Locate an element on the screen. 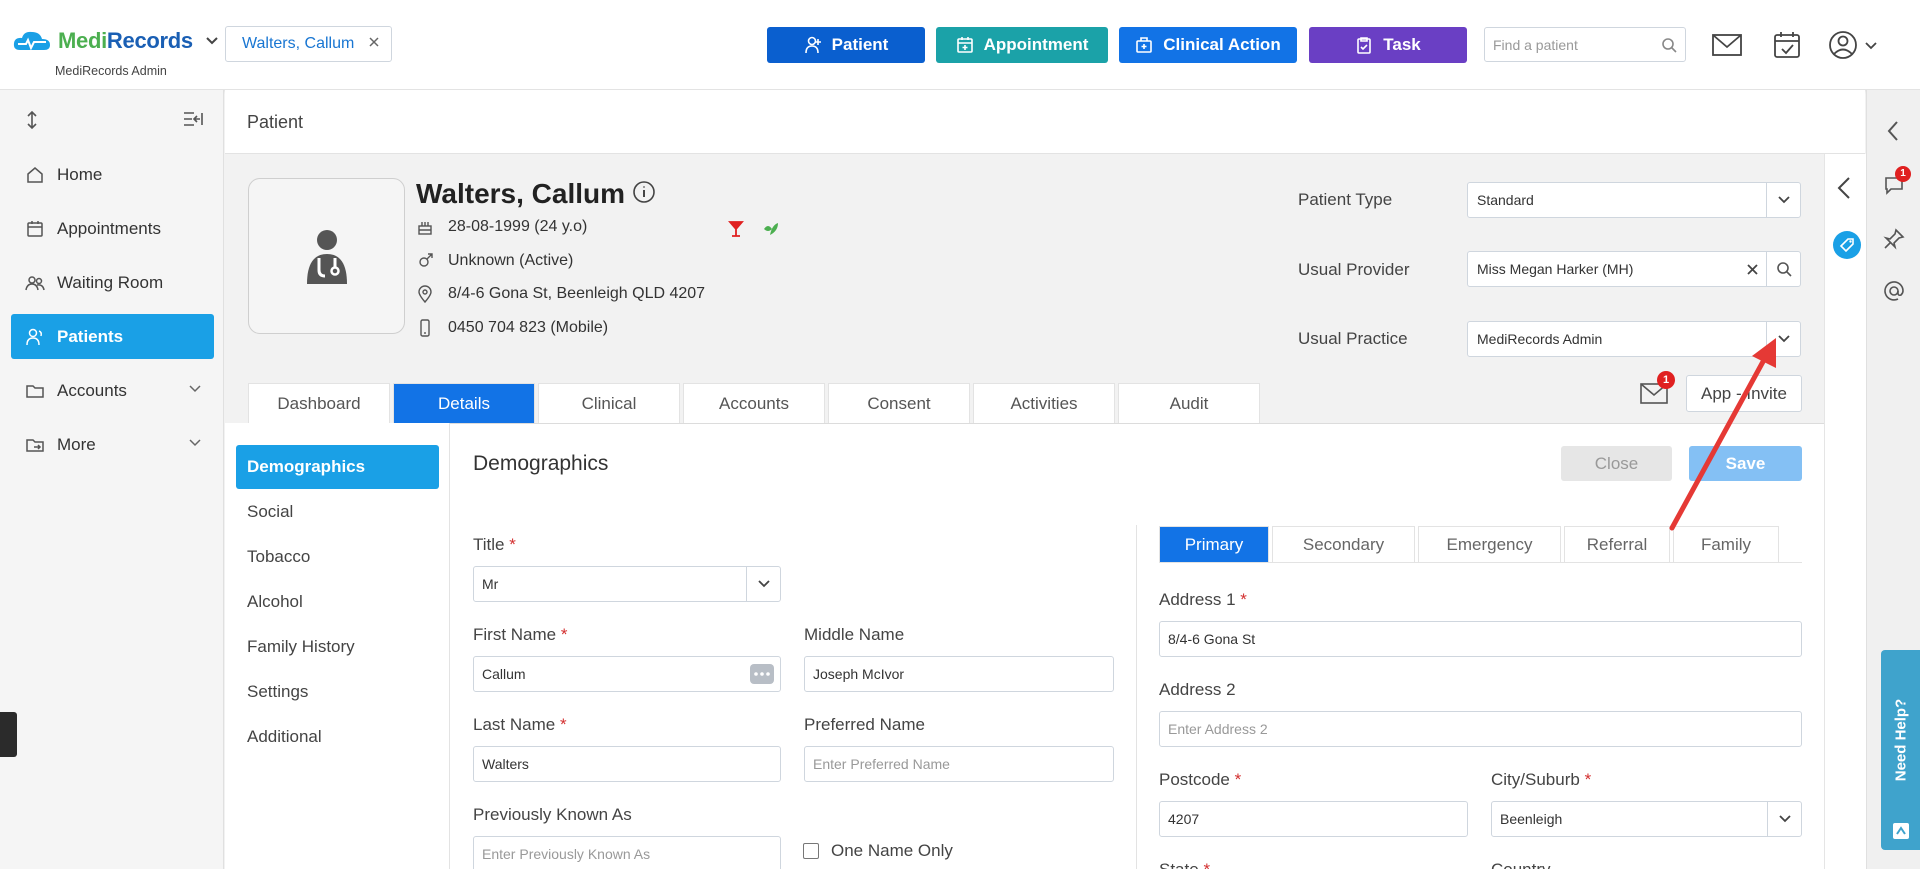  resize-vertical-icon is located at coordinates (32, 120).